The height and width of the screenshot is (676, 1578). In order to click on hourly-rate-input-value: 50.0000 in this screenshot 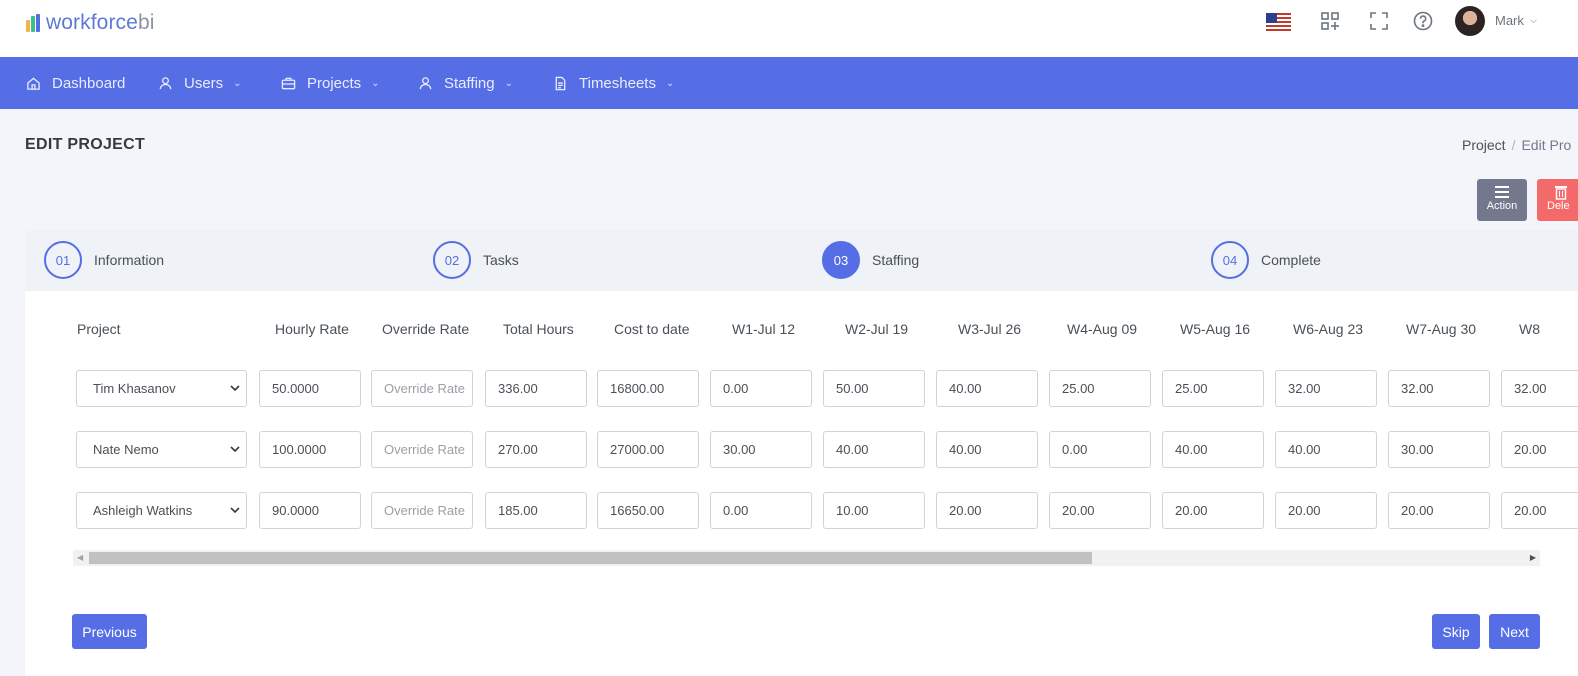, I will do `click(295, 388)`.